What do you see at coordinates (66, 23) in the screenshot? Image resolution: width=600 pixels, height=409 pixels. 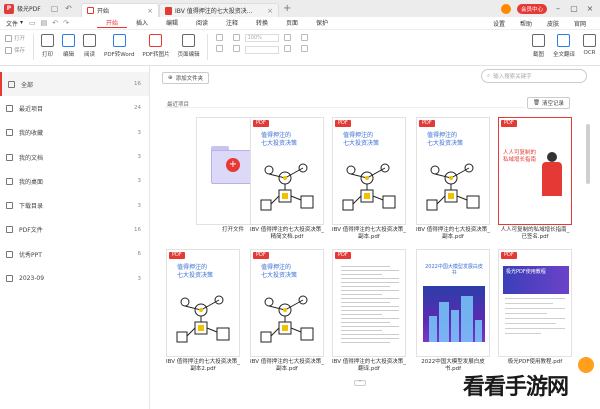 I see `redo-icon: ↷` at bounding box center [66, 23].